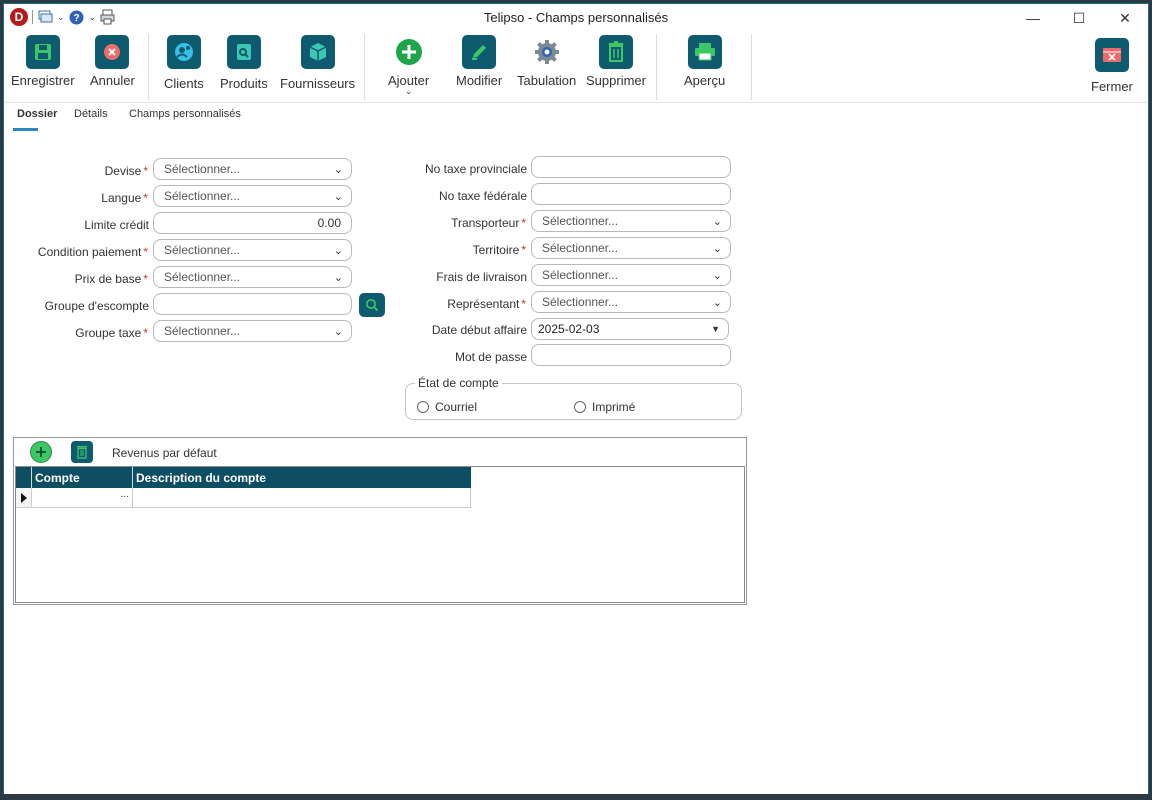 This screenshot has height=800, width=1152. What do you see at coordinates (317, 52) in the screenshot?
I see `box-icon` at bounding box center [317, 52].